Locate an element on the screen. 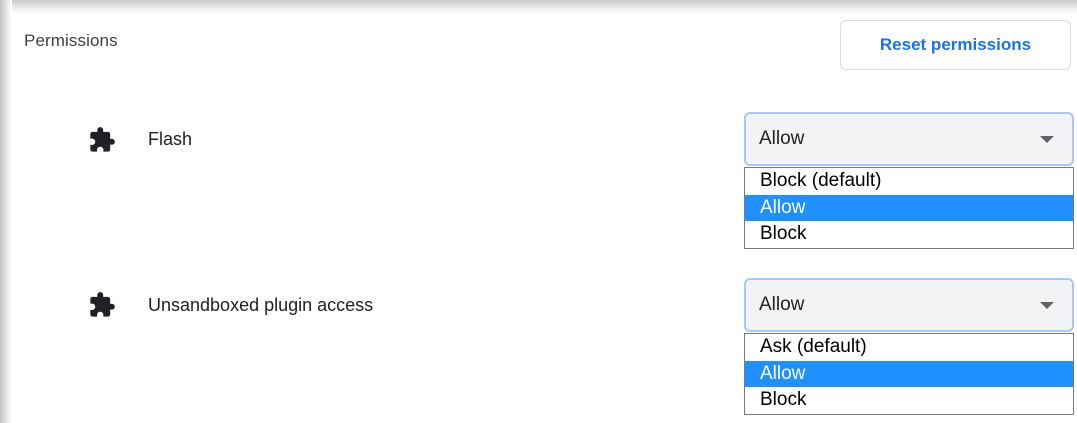 The height and width of the screenshot is (423, 1077). flash-option-block-default: Block (default) is located at coordinates (909, 181).